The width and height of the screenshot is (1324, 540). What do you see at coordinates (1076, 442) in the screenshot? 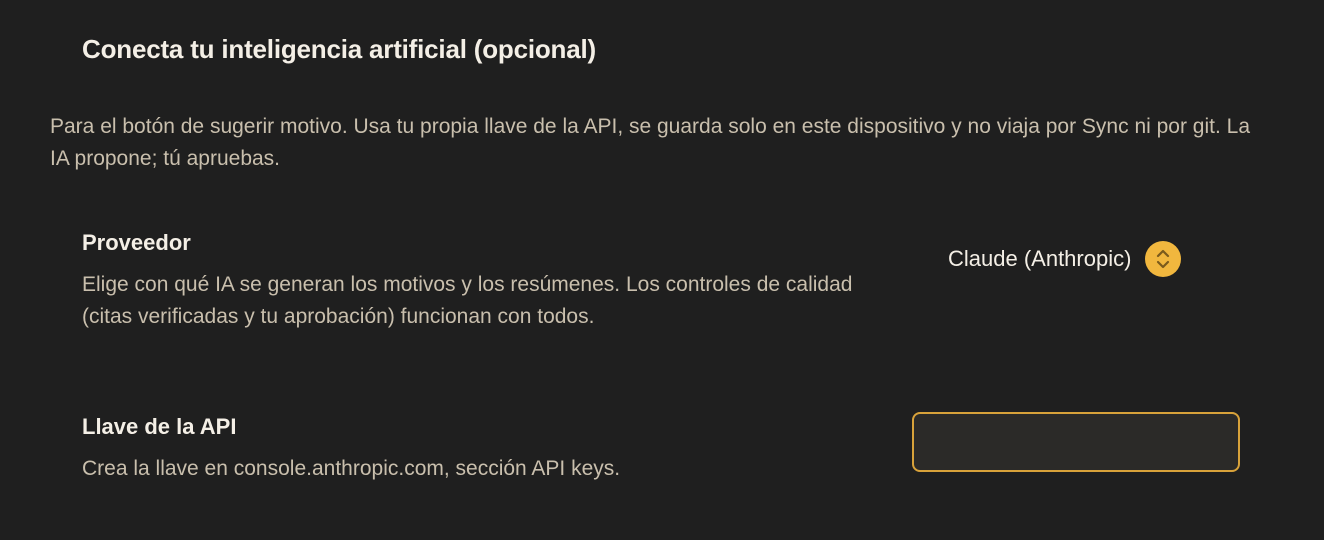
I see `api-key-input` at bounding box center [1076, 442].